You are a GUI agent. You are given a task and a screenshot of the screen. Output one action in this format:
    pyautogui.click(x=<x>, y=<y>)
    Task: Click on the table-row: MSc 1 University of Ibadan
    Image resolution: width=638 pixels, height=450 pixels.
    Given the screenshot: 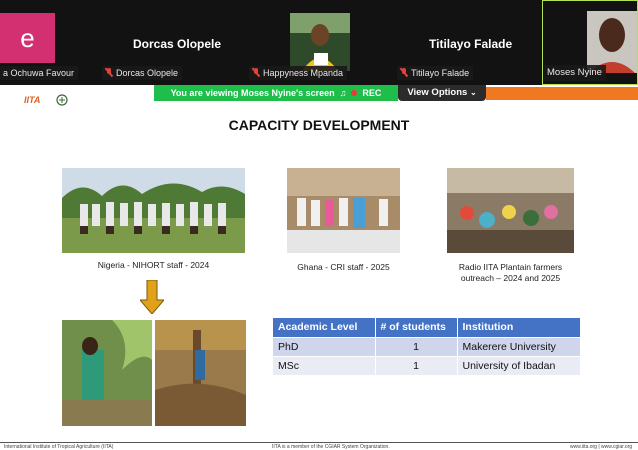 What is the action you would take?
    pyautogui.click(x=427, y=366)
    